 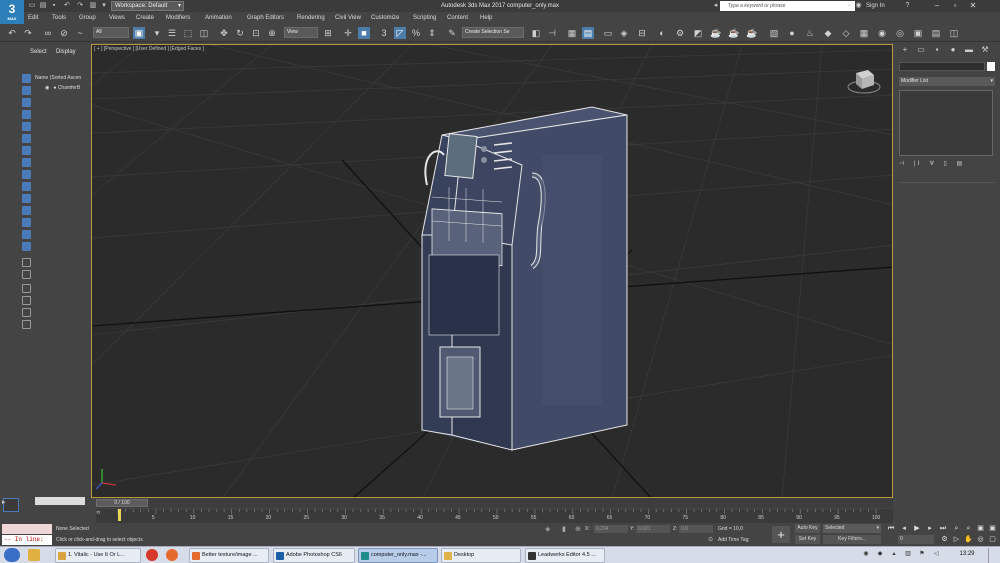 I want to click on window-crossing-icon: ◫, so click(x=204, y=33).